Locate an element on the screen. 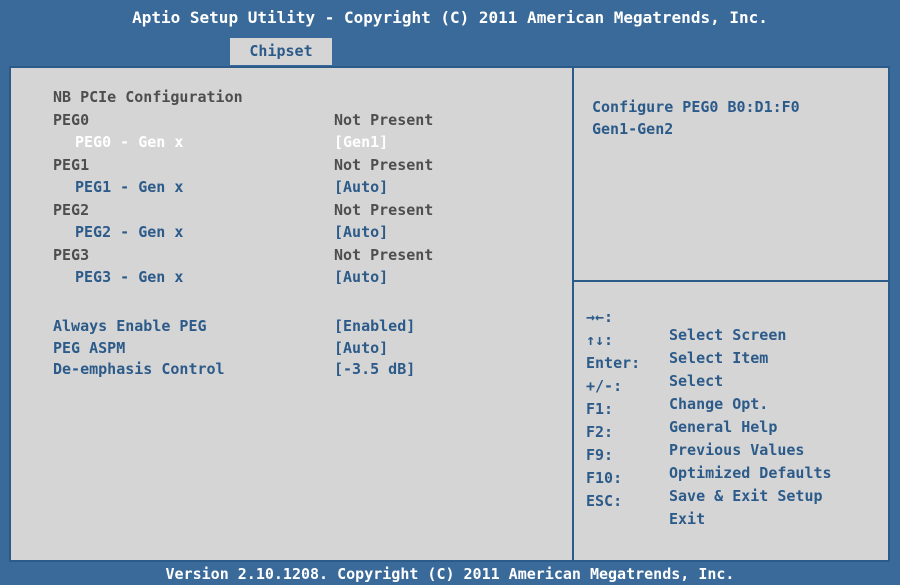 The image size is (900, 585). key-desc: General Help is located at coordinates (723, 427).